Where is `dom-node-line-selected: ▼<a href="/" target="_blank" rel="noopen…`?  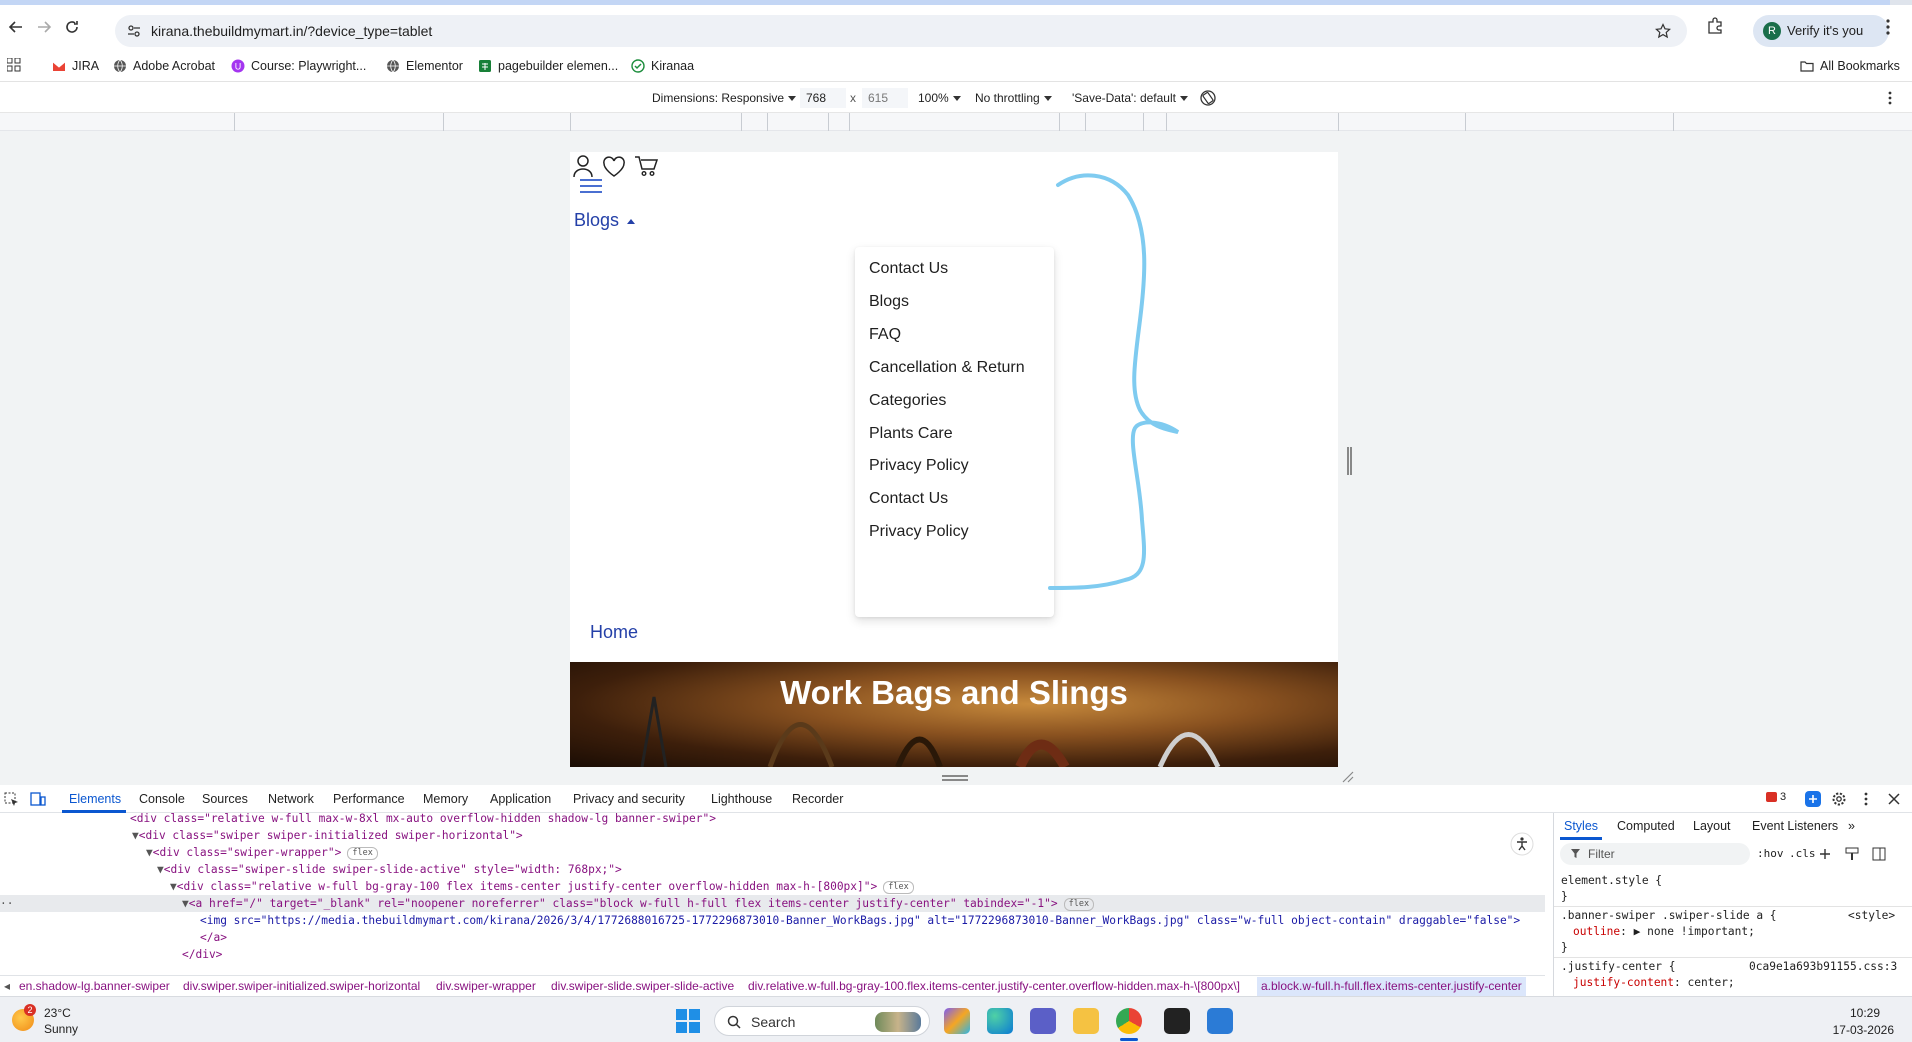
dom-node-line-selected: ▼<a href="/" target="_blank" rel="noopen… is located at coordinates (638, 903).